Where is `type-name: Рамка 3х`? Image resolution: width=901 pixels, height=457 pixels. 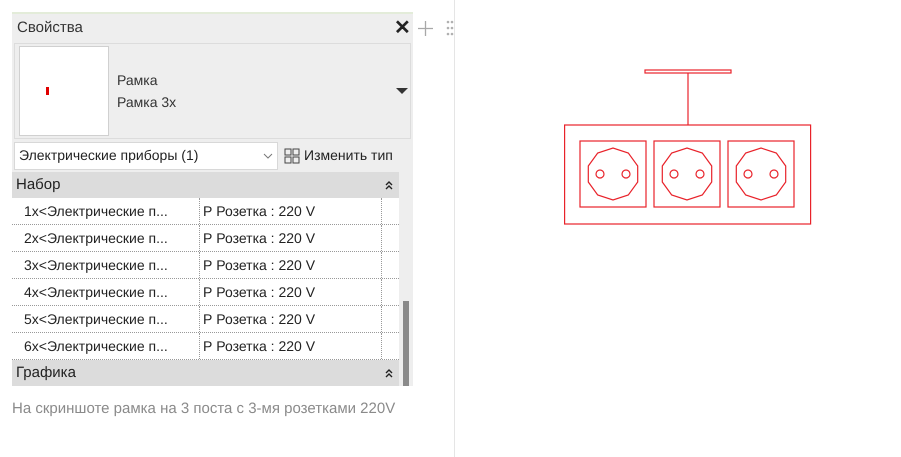 type-name: Рамка 3х is located at coordinates (147, 102).